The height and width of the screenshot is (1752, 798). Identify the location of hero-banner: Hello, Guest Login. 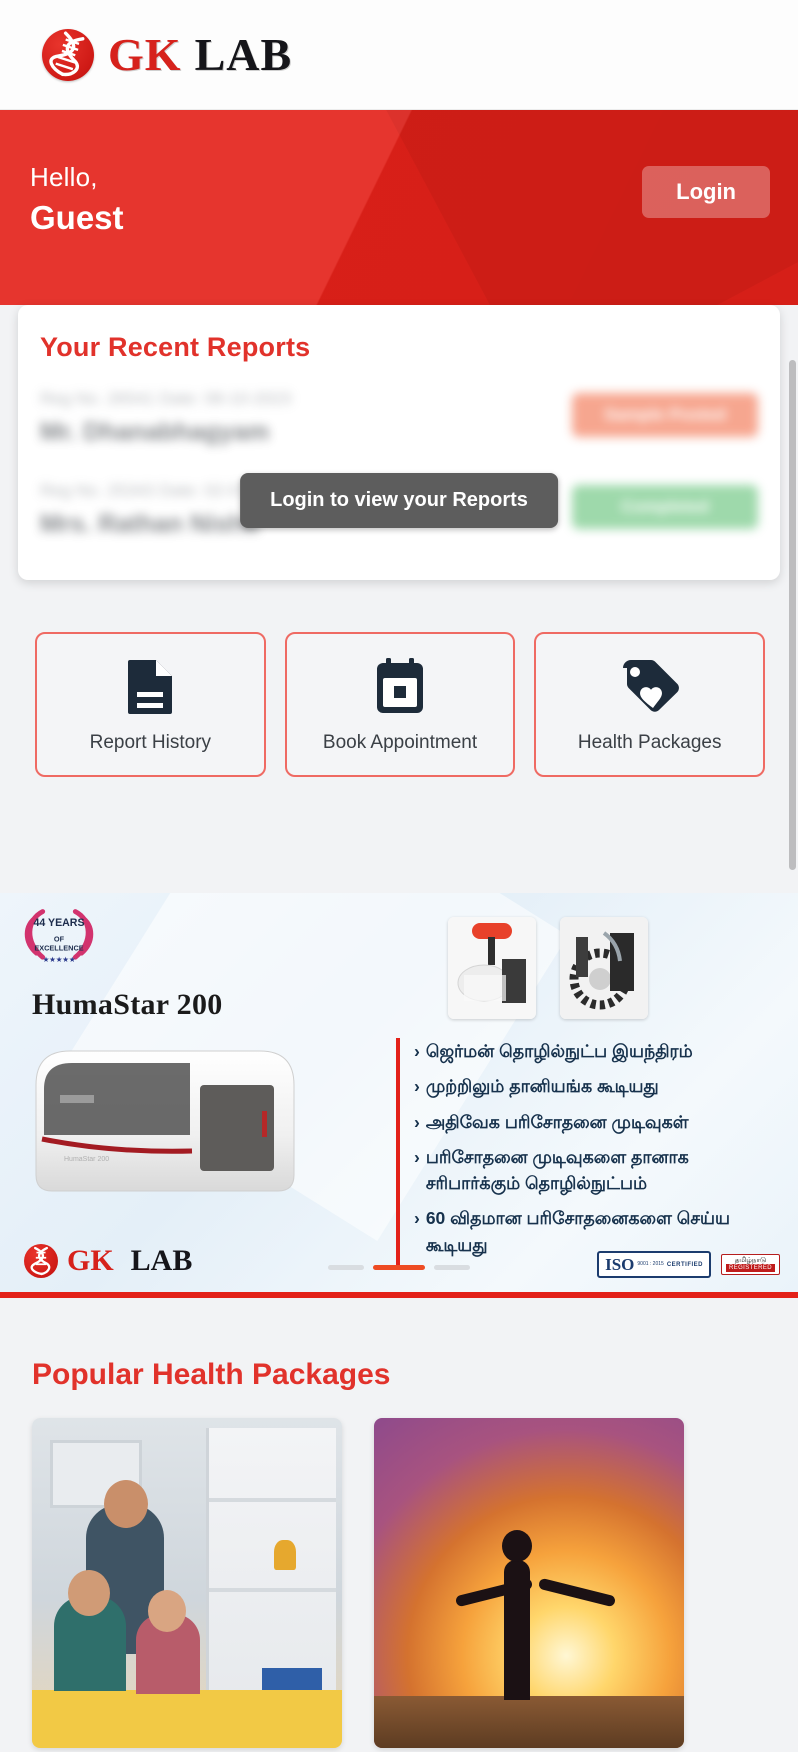
(399, 207).